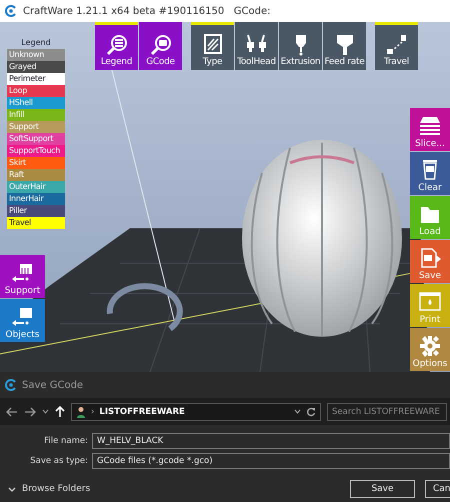 Image resolution: width=450 pixels, height=502 pixels. I want to click on legend-item: Unknown, so click(36, 55).